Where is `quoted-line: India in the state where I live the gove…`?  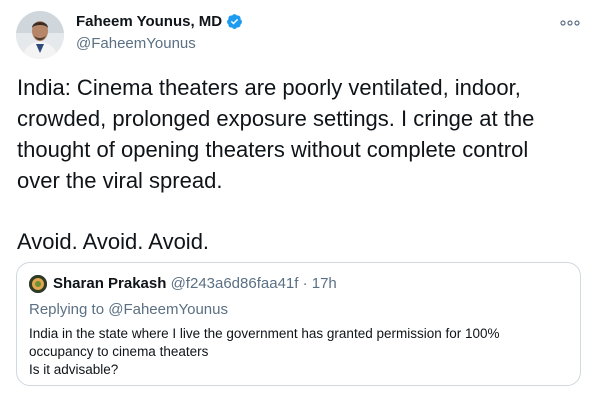
quoted-line: India in the state where I live the gove… is located at coordinates (264, 333).